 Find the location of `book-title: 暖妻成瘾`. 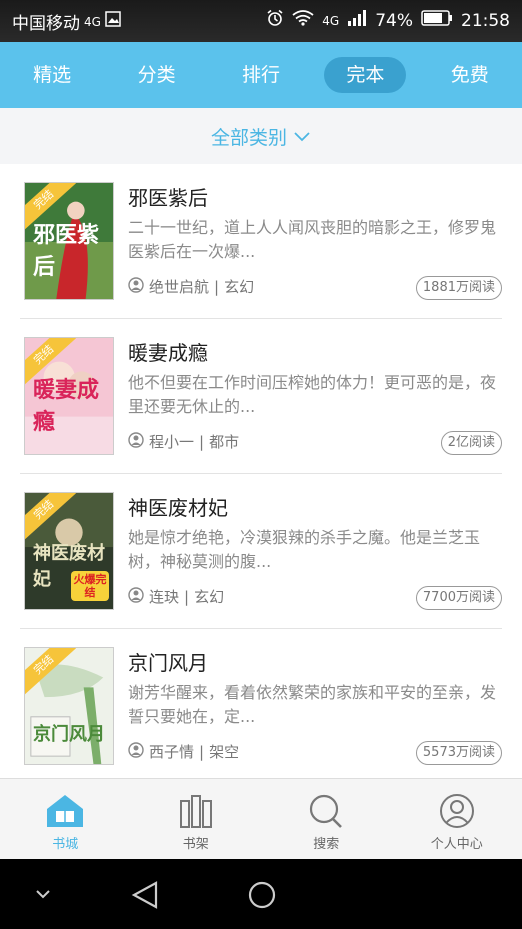

book-title: 暖妻成瘾 is located at coordinates (168, 353).